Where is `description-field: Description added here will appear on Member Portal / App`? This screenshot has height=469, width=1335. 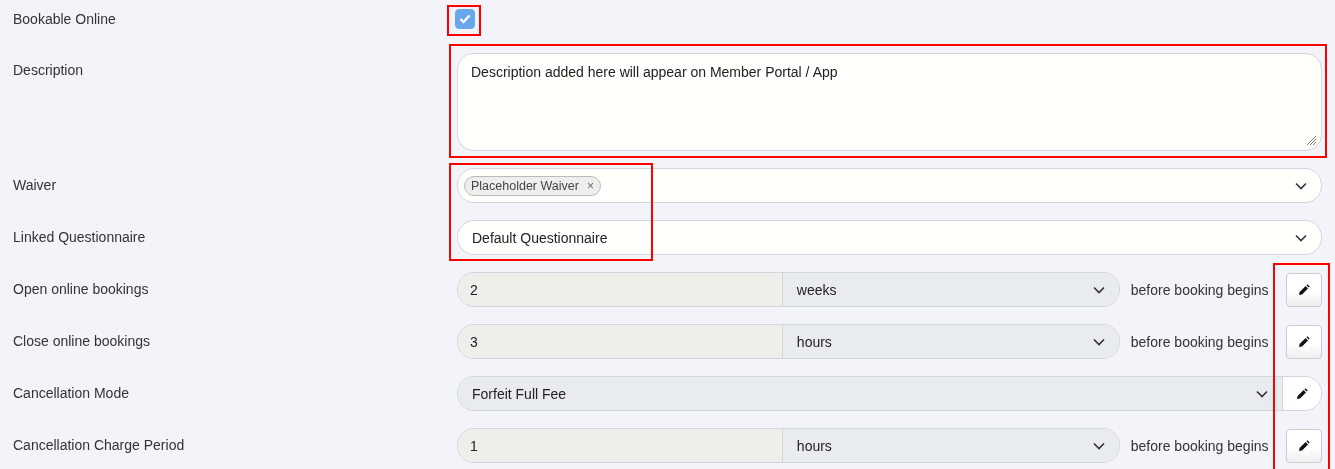
description-field: Description added here will appear on Member Portal / App is located at coordinates (889, 102).